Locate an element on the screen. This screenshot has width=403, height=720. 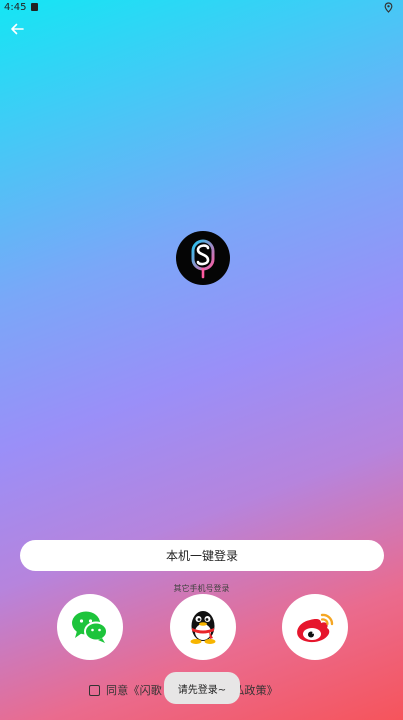
qq-login-button is located at coordinates (203, 627).